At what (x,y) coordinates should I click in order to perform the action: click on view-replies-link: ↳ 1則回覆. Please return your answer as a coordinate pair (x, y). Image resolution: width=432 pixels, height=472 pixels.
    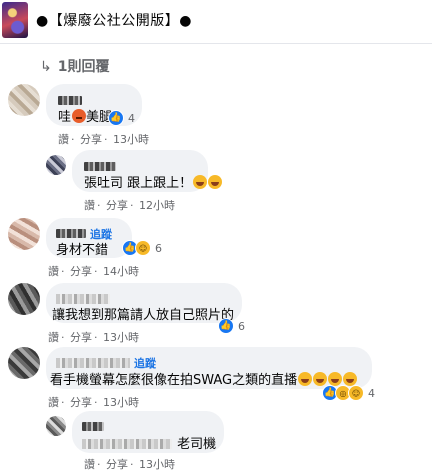
    Looking at the image, I should click on (74, 66).